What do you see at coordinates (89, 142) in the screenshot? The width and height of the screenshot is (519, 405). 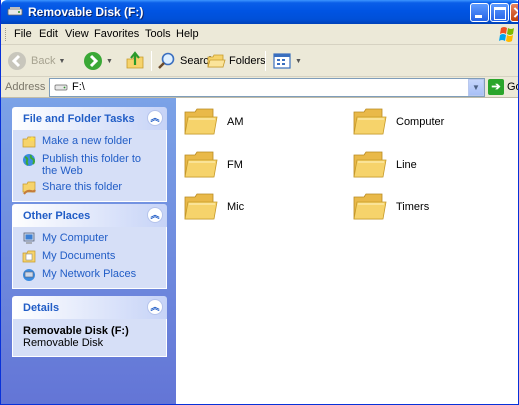 I see `task-make-new-folder: Make a new folder` at bounding box center [89, 142].